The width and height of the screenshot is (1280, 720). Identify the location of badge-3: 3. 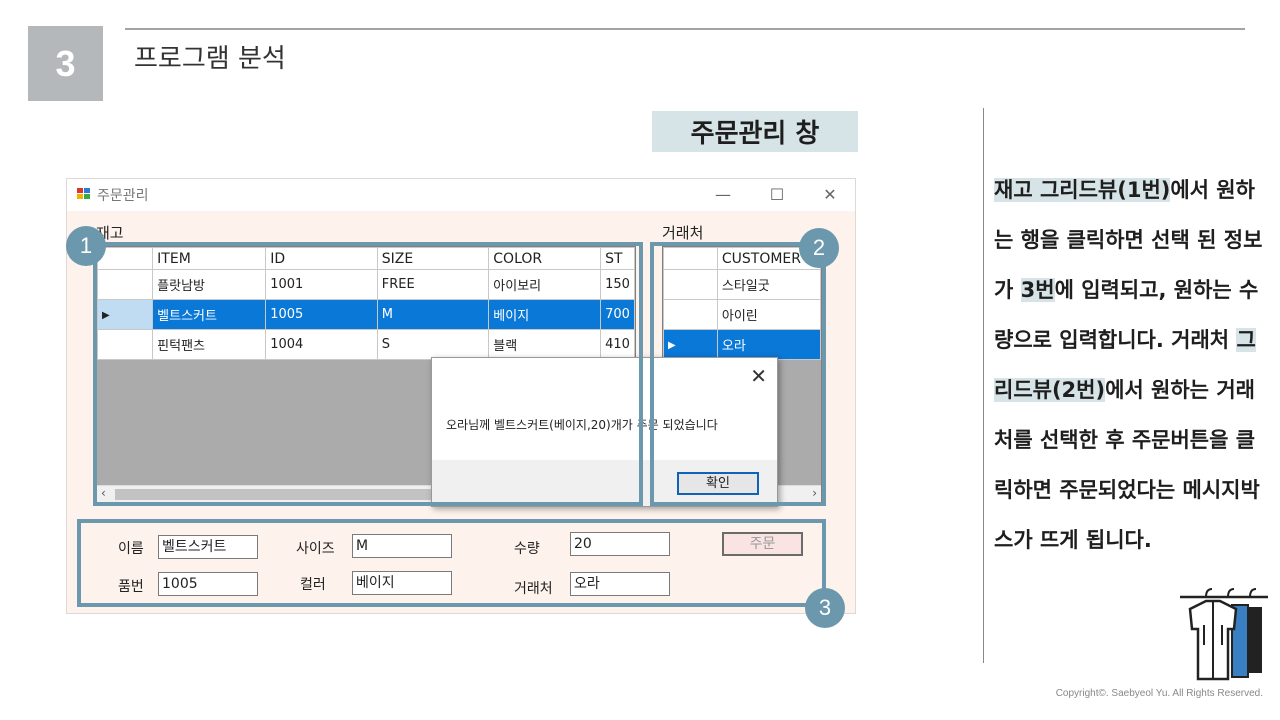
(825, 608).